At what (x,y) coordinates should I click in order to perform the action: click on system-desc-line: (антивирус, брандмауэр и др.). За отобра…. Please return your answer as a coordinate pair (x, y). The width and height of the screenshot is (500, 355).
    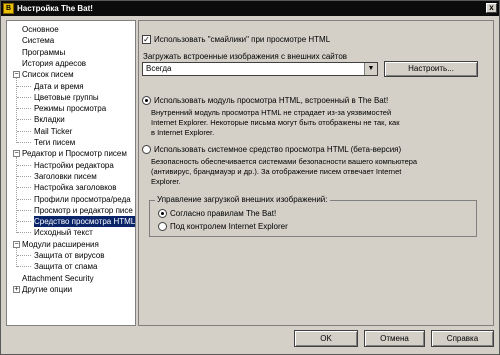
    Looking at the image, I should click on (276, 171).